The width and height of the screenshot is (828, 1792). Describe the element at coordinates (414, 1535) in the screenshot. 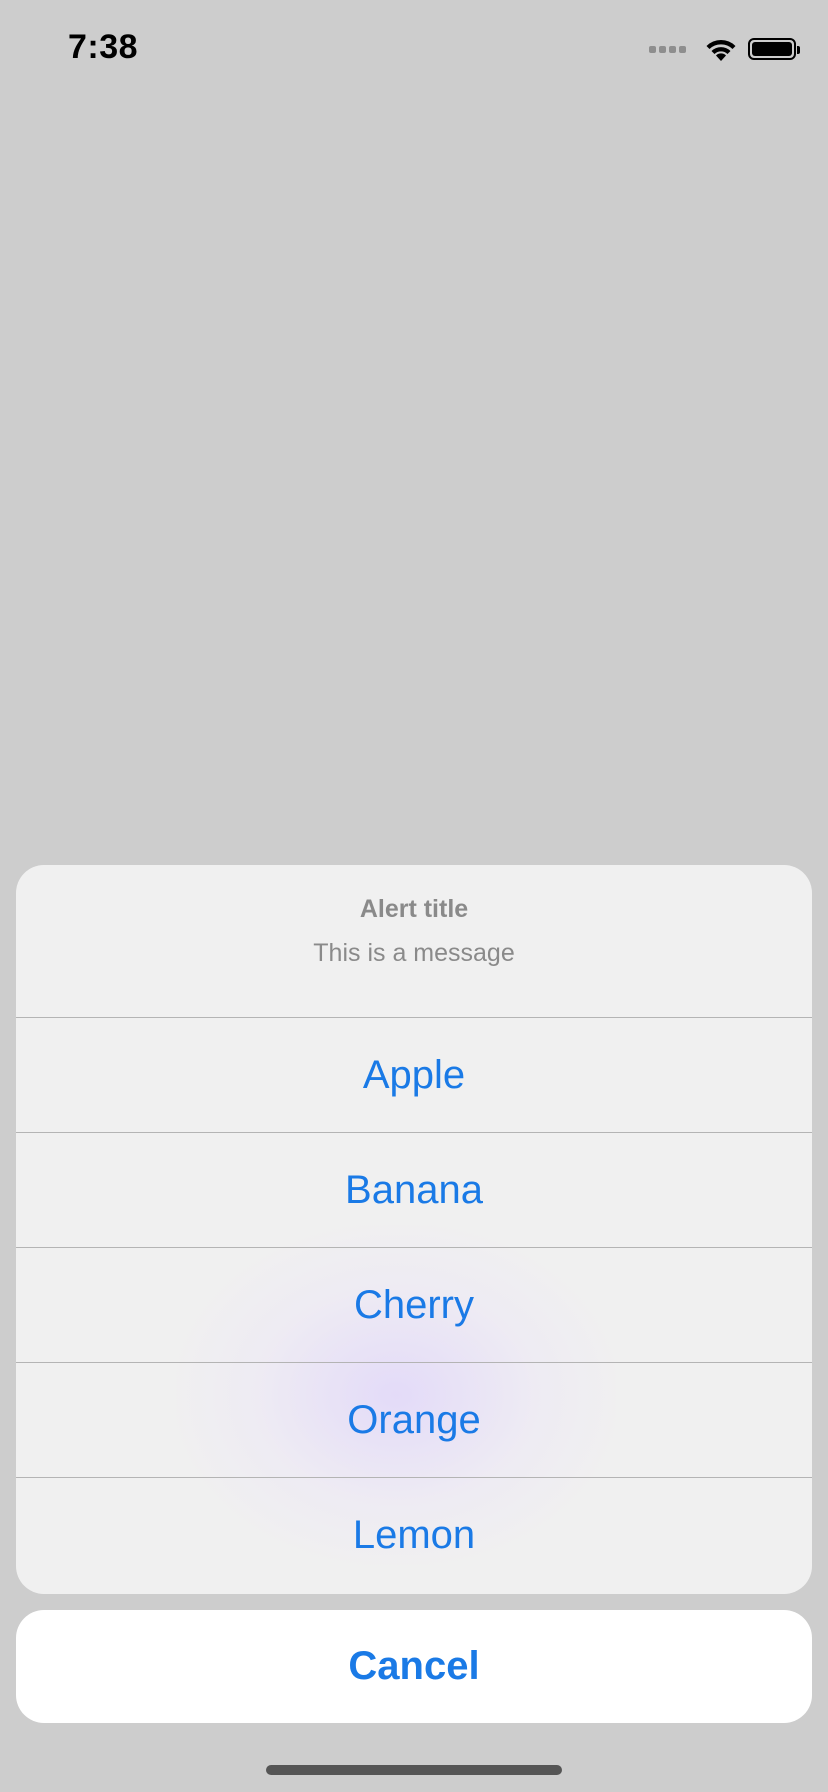

I see `option-lemon-button: Lemon` at that location.